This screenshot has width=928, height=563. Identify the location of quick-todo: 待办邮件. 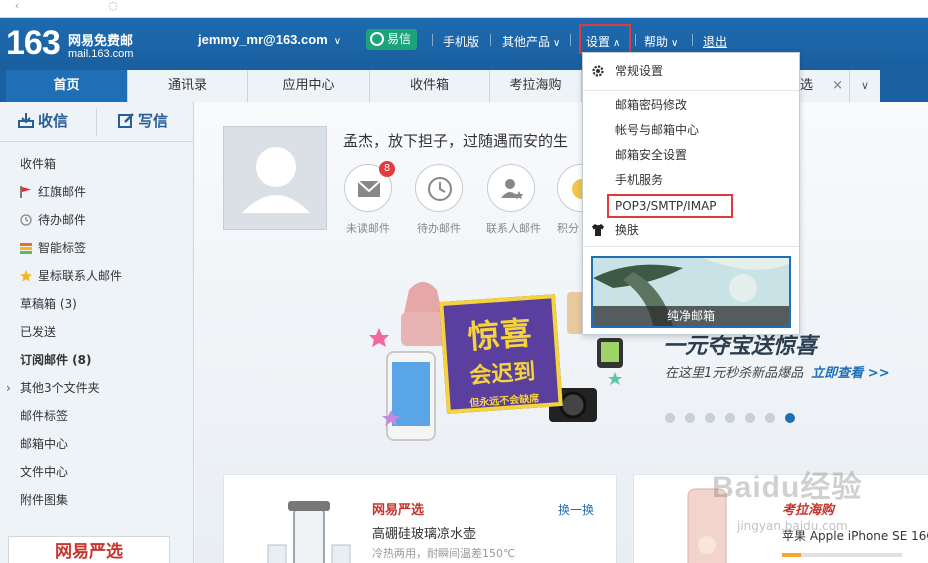
(439, 200).